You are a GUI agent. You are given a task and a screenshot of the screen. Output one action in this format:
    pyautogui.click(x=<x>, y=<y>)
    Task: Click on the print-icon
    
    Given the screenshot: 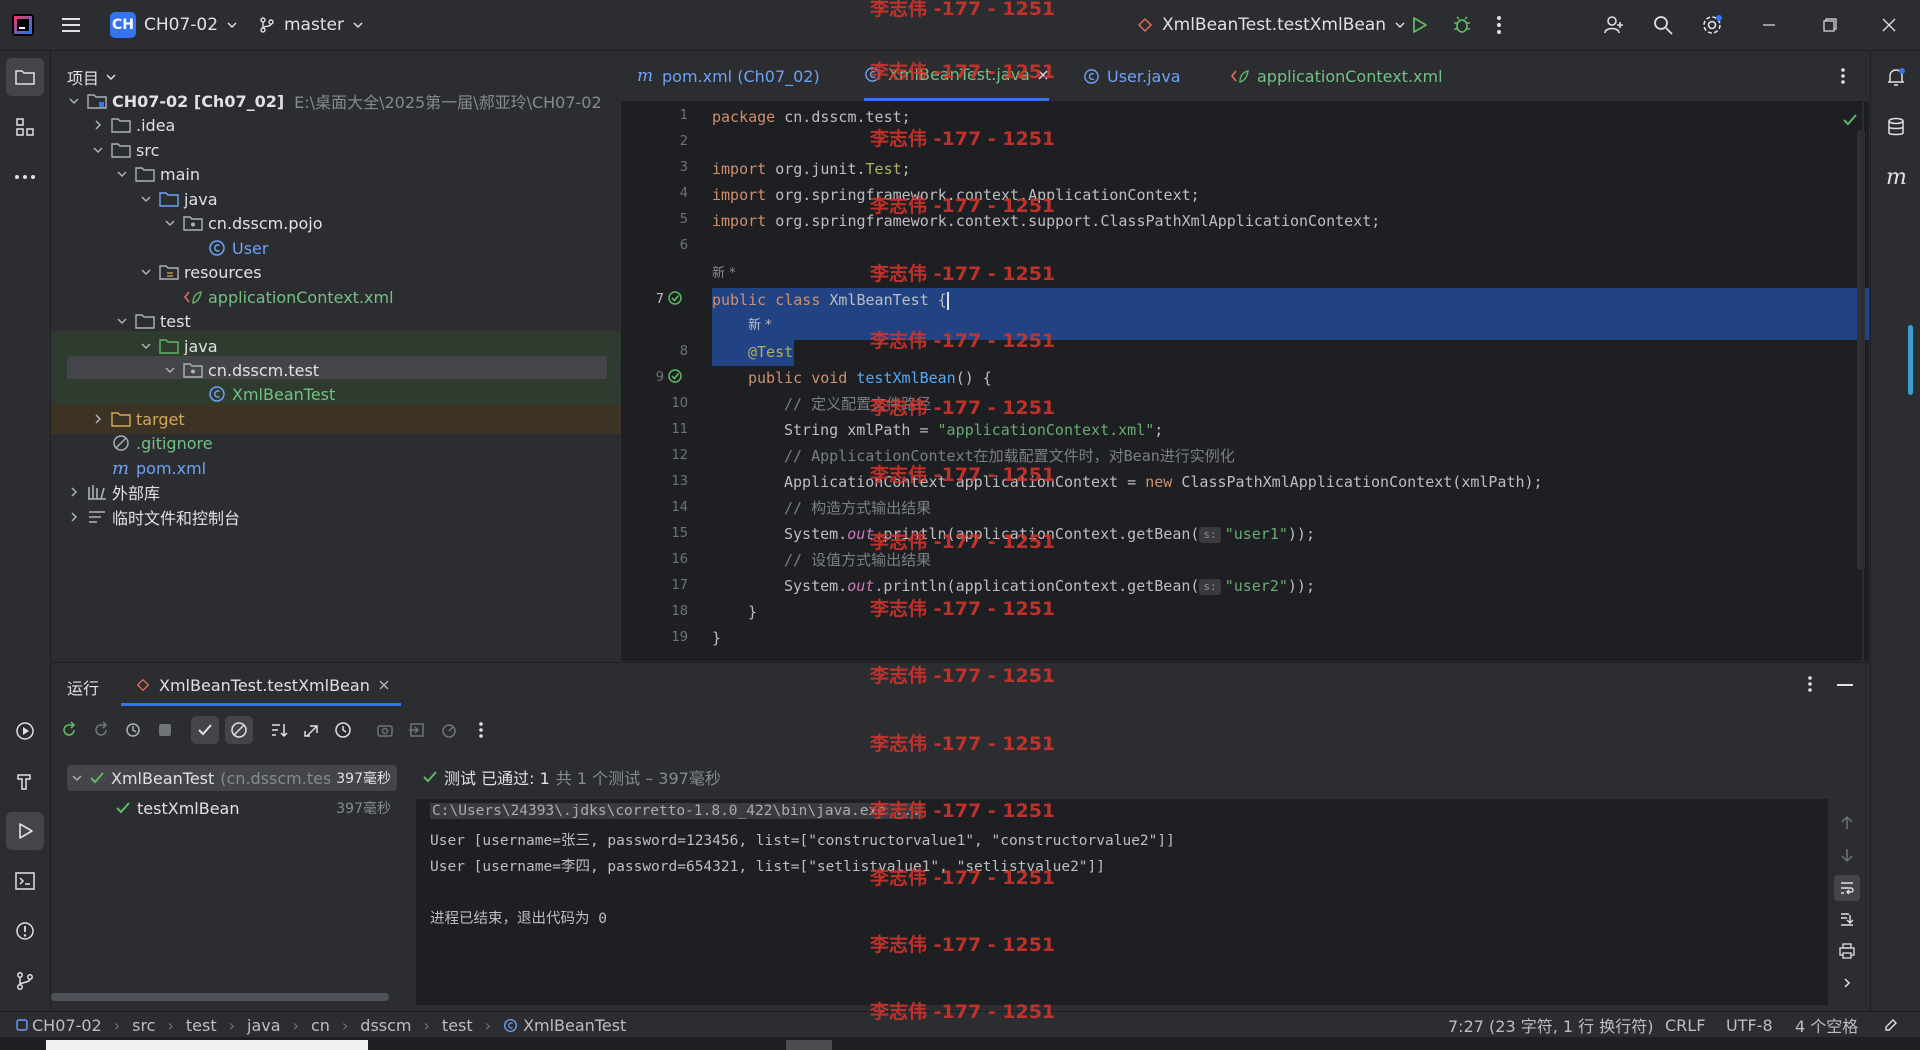 What is the action you would take?
    pyautogui.click(x=1847, y=951)
    